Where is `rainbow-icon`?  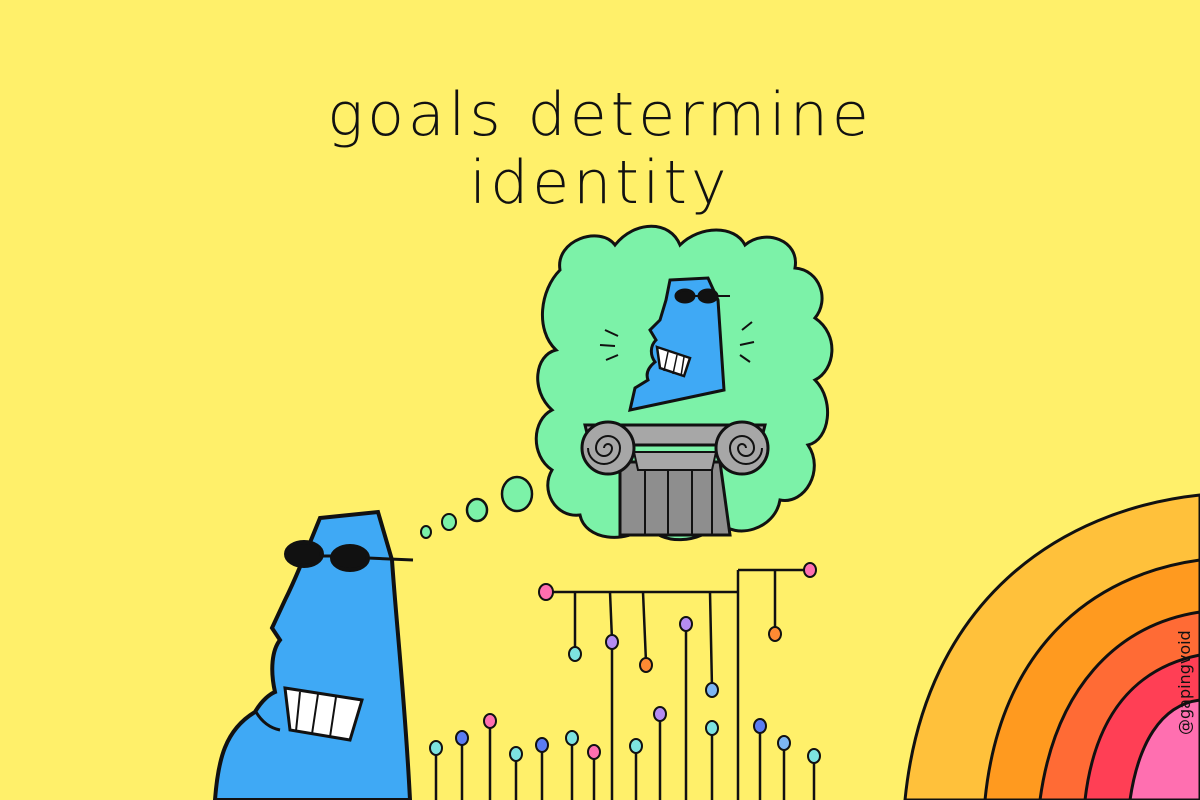
rainbow-icon is located at coordinates (1051, 646).